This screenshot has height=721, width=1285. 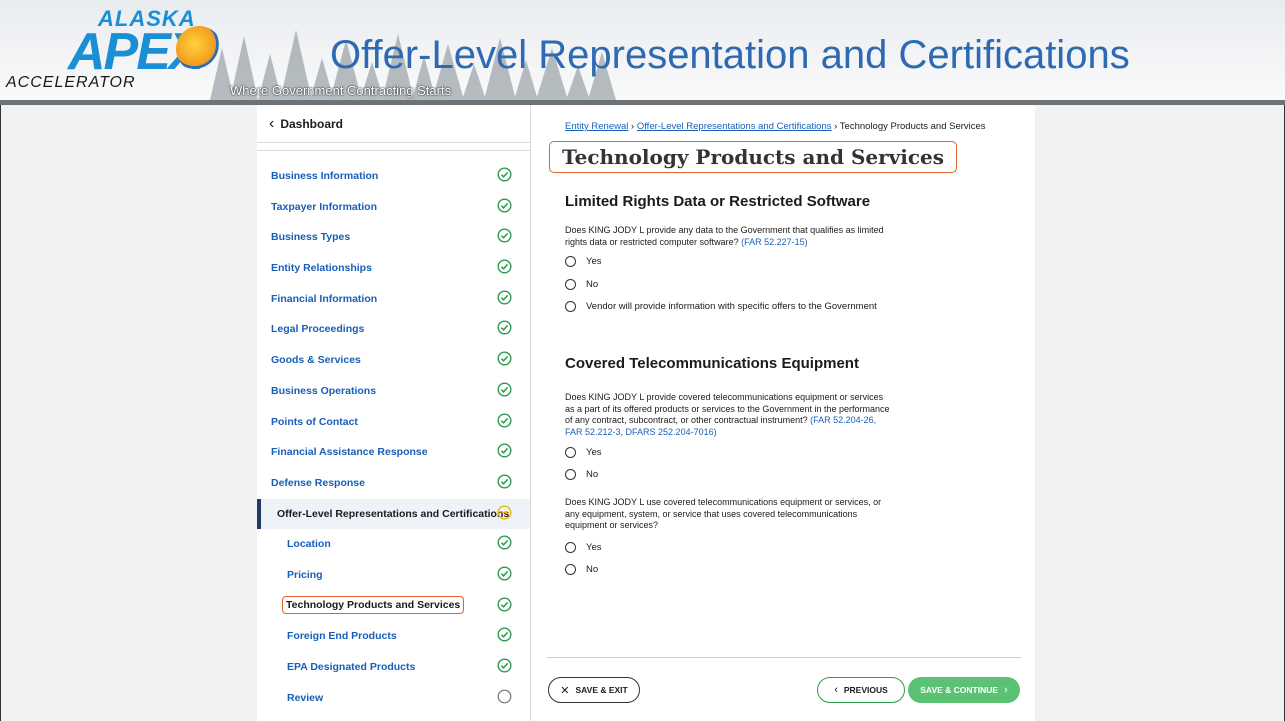 What do you see at coordinates (504, 696) in the screenshot?
I see `empty-circle-icon` at bounding box center [504, 696].